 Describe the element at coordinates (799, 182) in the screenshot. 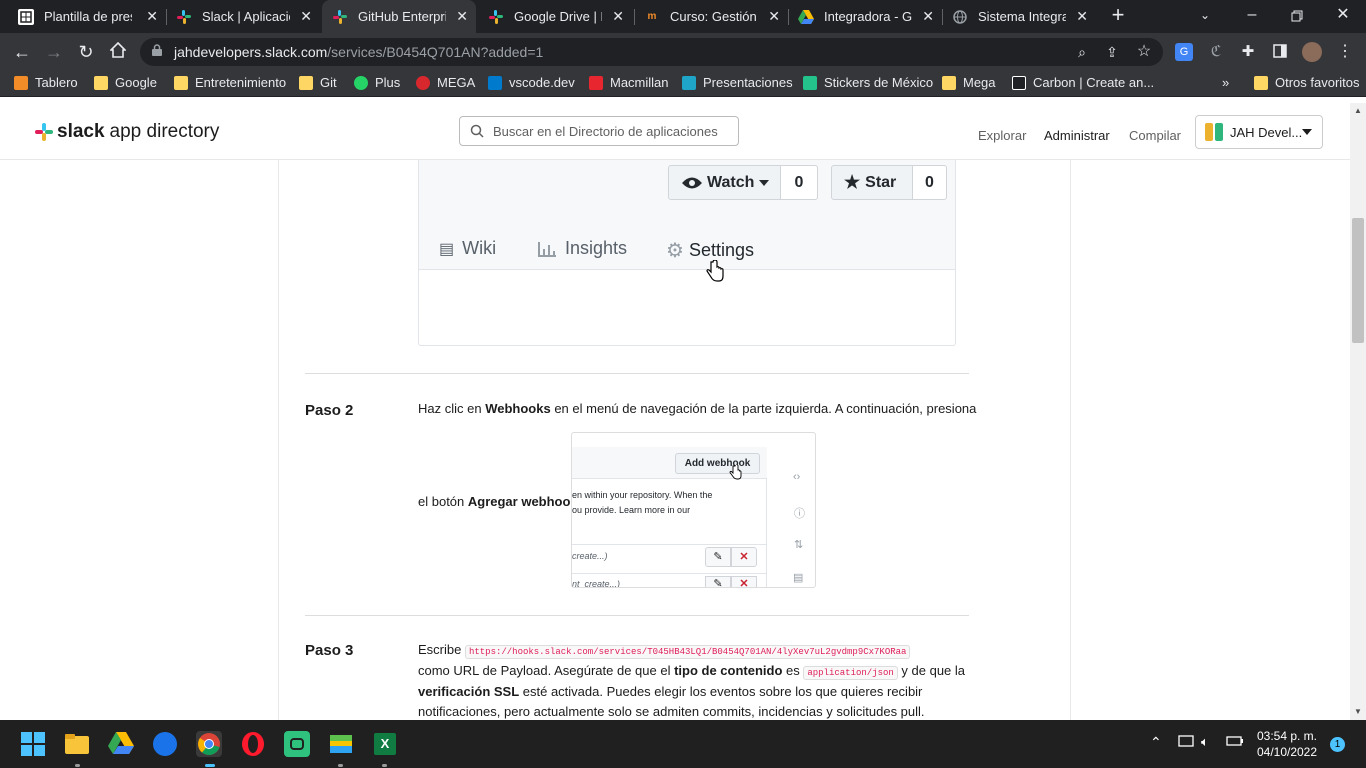

I see `watch-count: 0` at that location.